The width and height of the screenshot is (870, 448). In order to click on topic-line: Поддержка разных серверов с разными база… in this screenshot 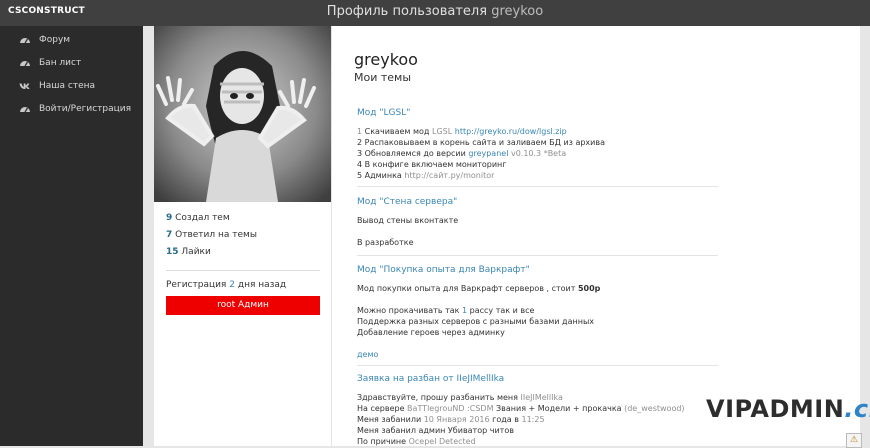, I will do `click(475, 321)`.